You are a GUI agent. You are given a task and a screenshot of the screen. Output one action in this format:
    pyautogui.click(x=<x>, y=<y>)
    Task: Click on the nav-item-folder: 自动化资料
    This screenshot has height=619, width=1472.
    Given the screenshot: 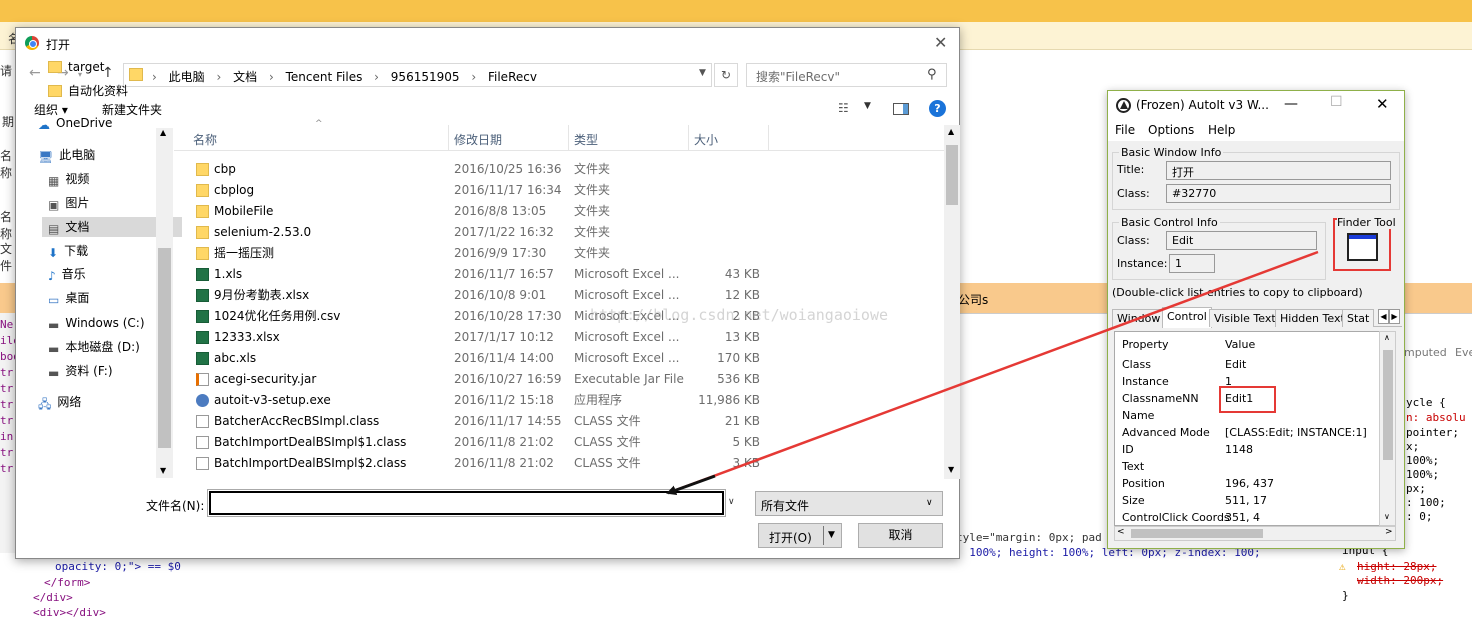 What is the action you would take?
    pyautogui.click(x=85, y=91)
    